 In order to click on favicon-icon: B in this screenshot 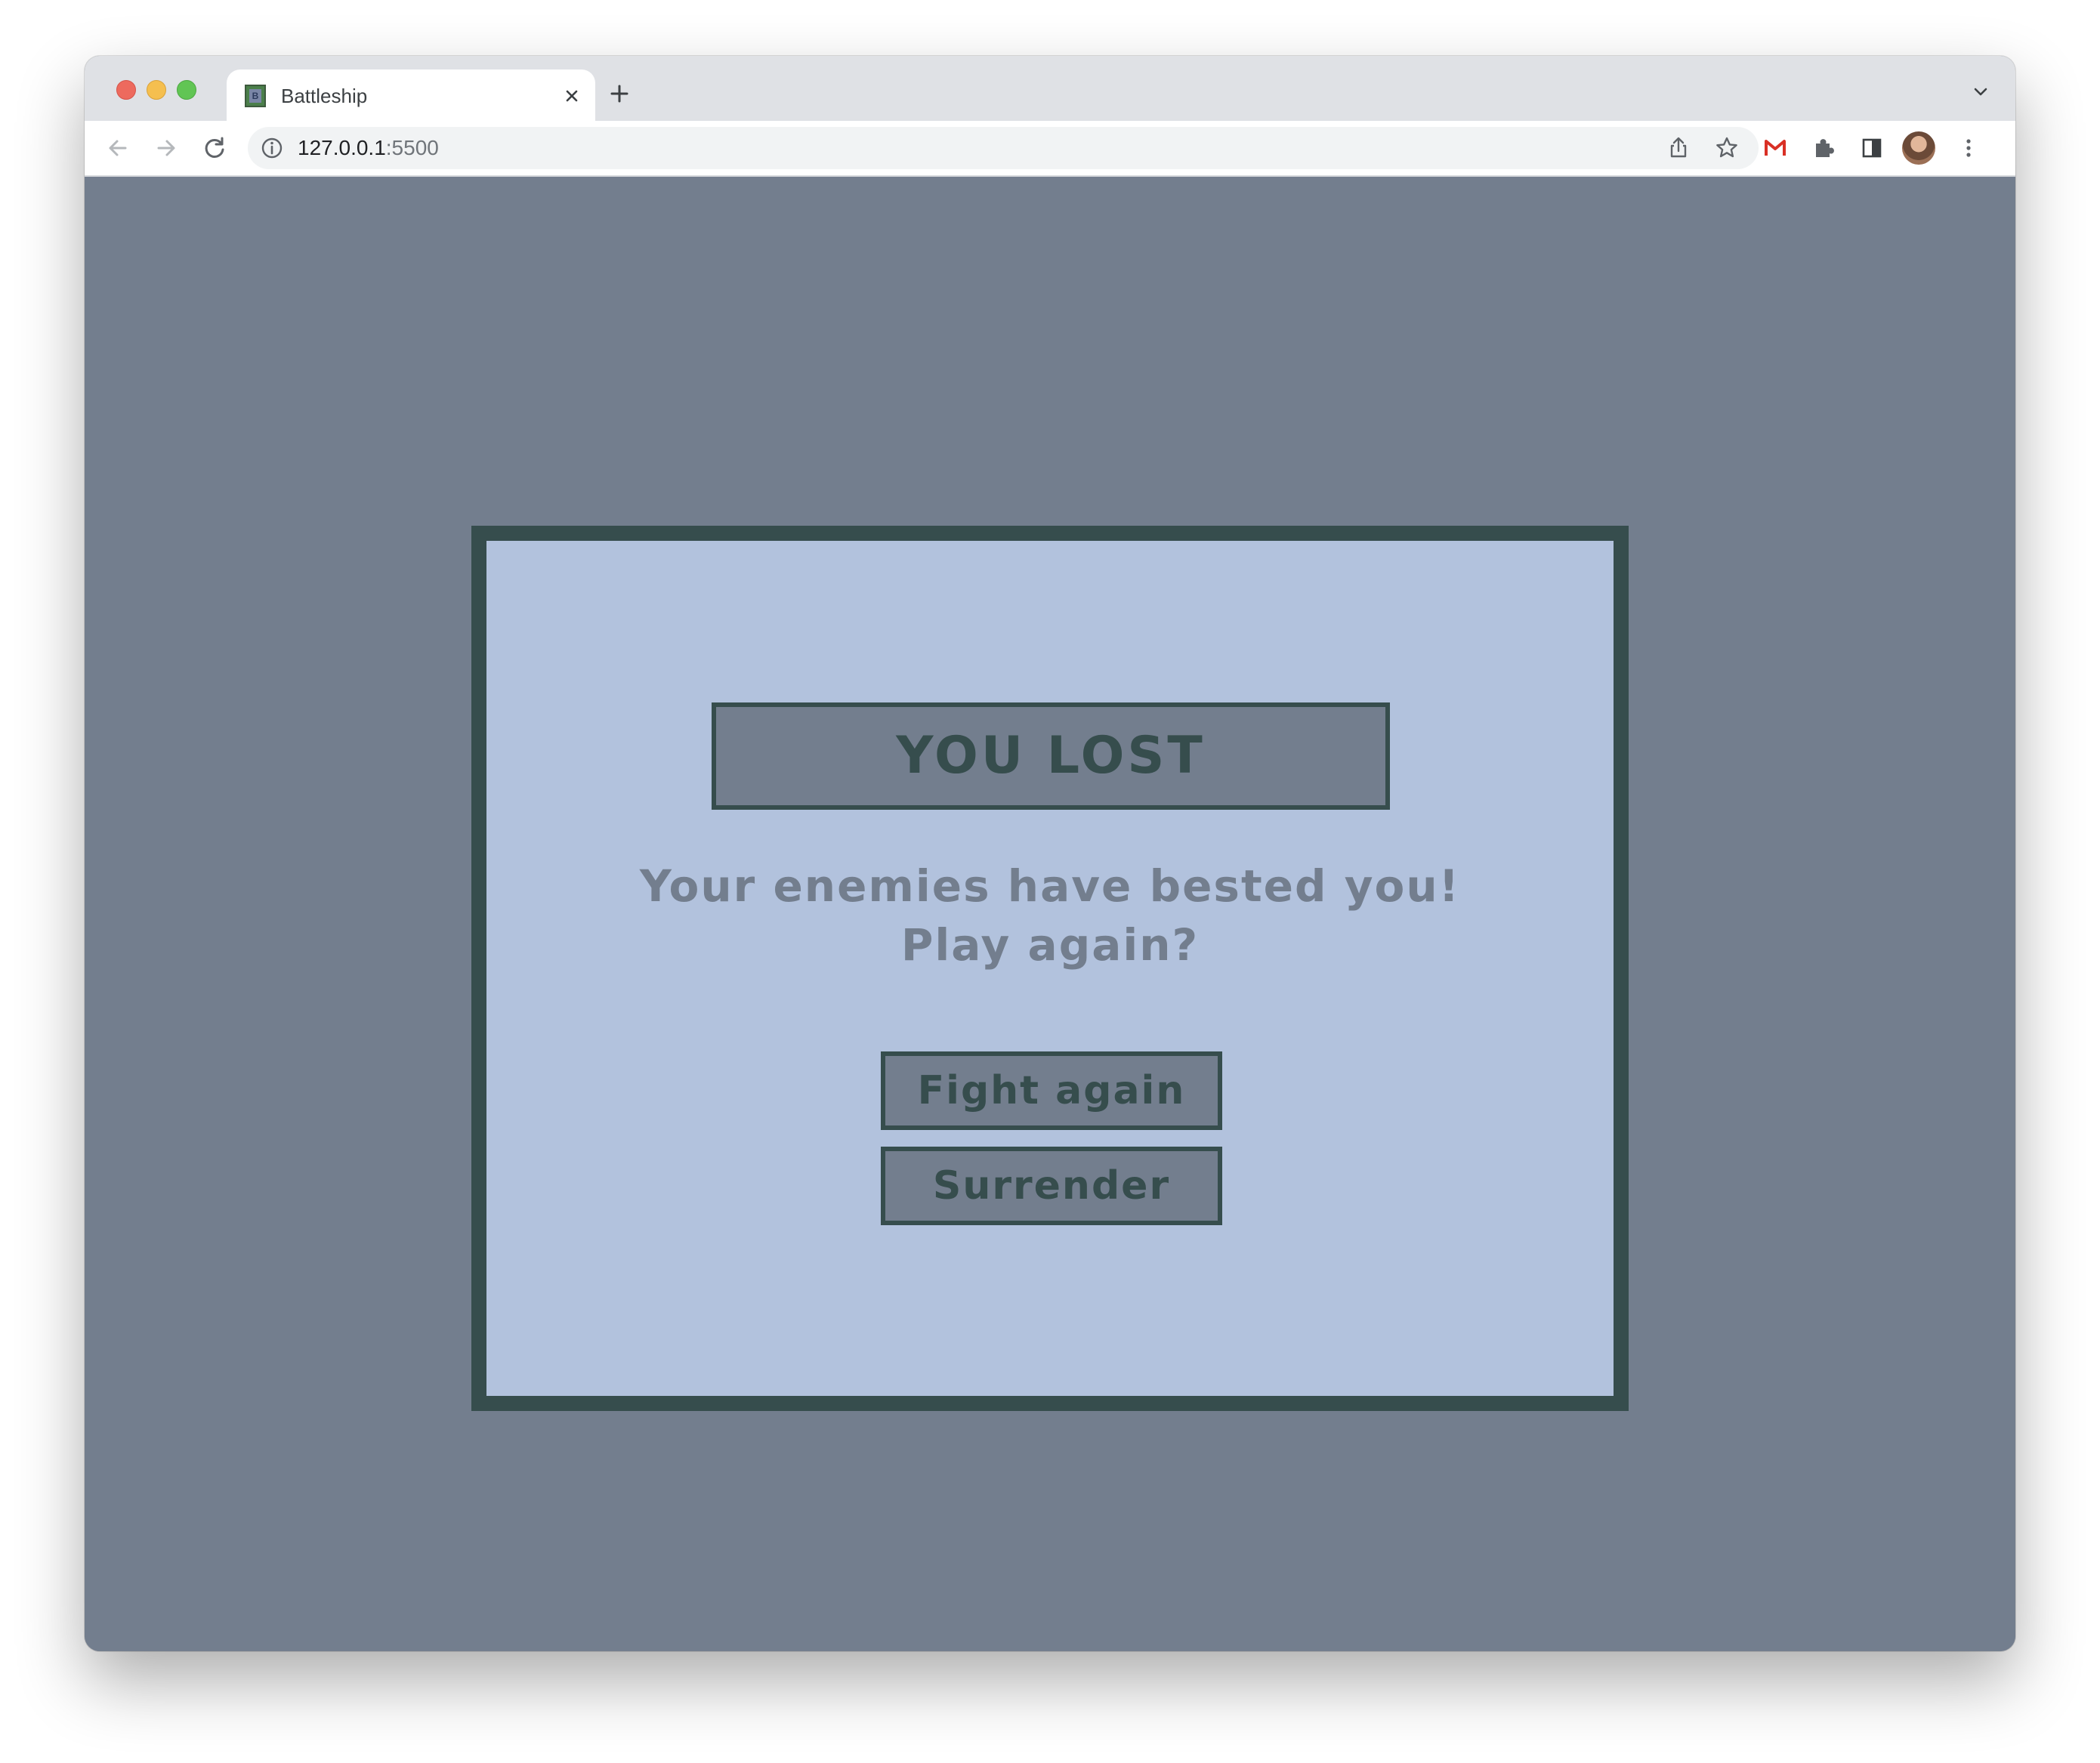, I will do `click(255, 96)`.